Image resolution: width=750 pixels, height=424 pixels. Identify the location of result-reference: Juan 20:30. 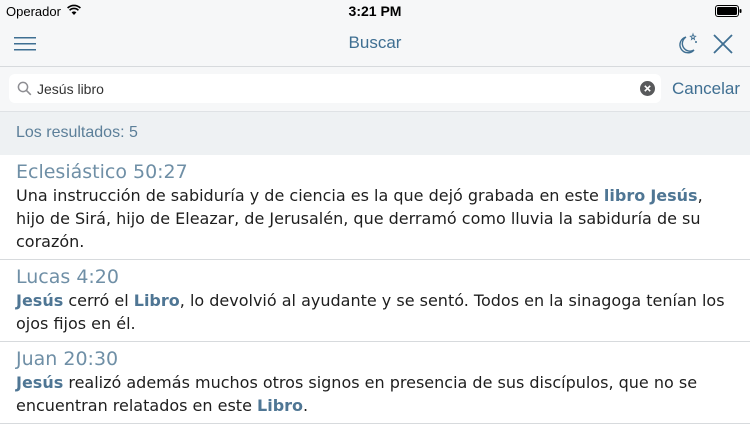
(67, 359).